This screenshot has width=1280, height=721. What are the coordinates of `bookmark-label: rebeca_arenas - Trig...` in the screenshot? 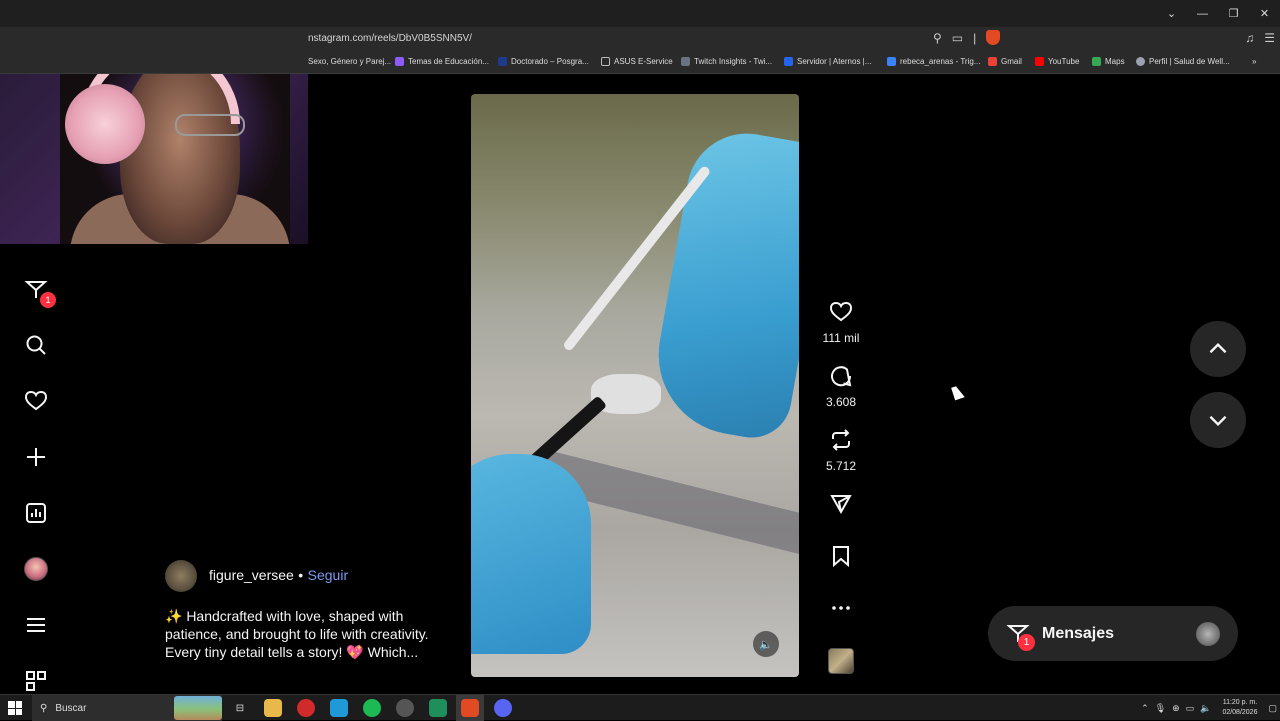 It's located at (940, 61).